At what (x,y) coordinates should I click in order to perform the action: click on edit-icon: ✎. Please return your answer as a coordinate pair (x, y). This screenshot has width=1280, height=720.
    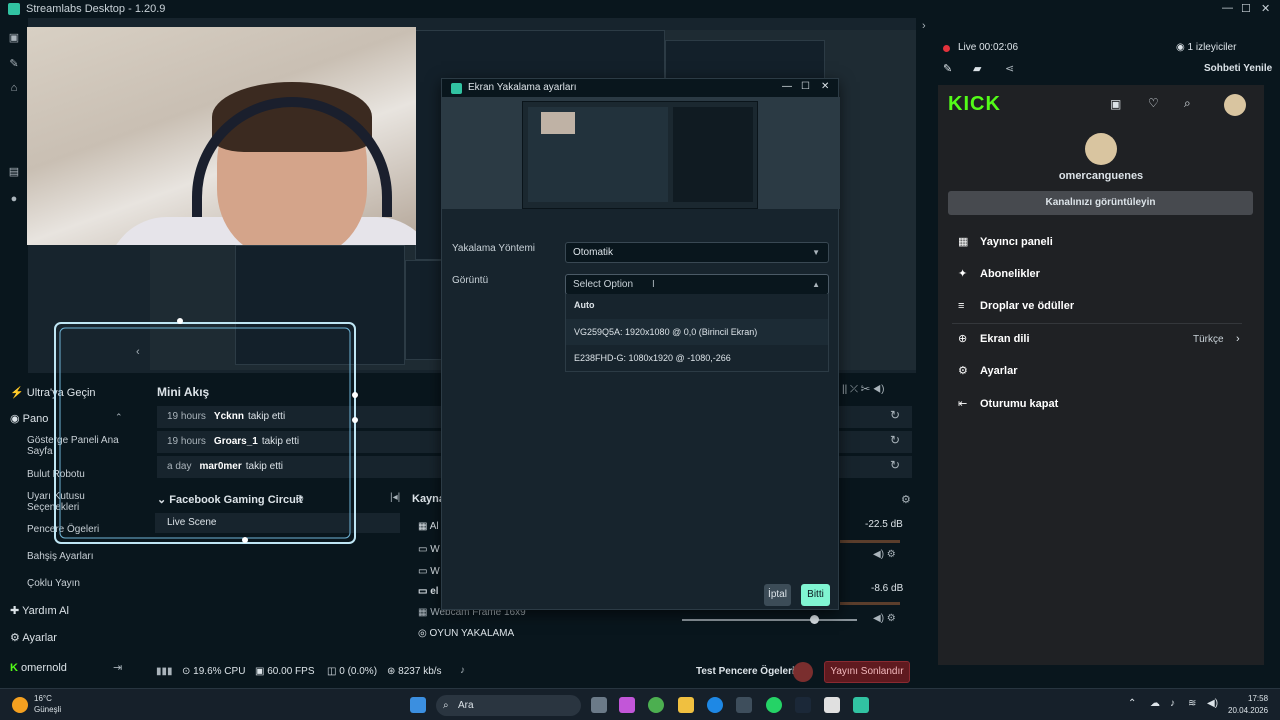
    Looking at the image, I should click on (947, 68).